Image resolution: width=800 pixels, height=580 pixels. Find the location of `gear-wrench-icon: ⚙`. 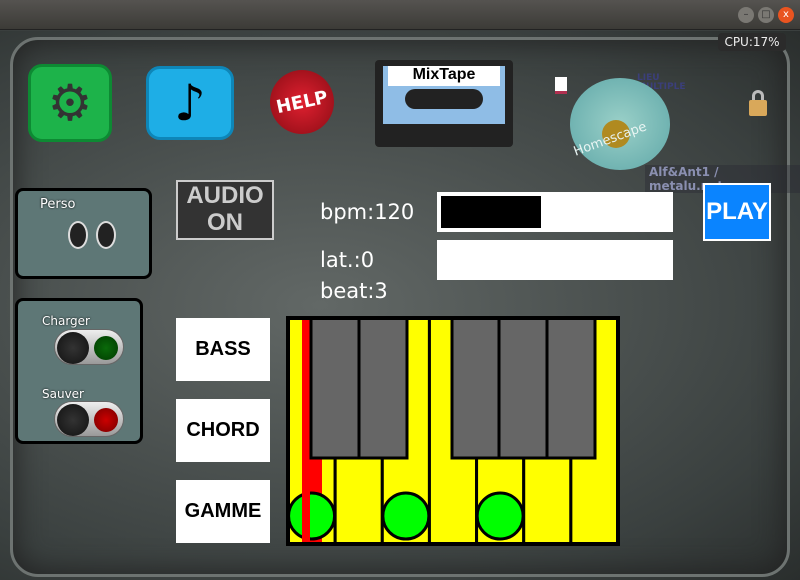

gear-wrench-icon: ⚙ is located at coordinates (70, 103).